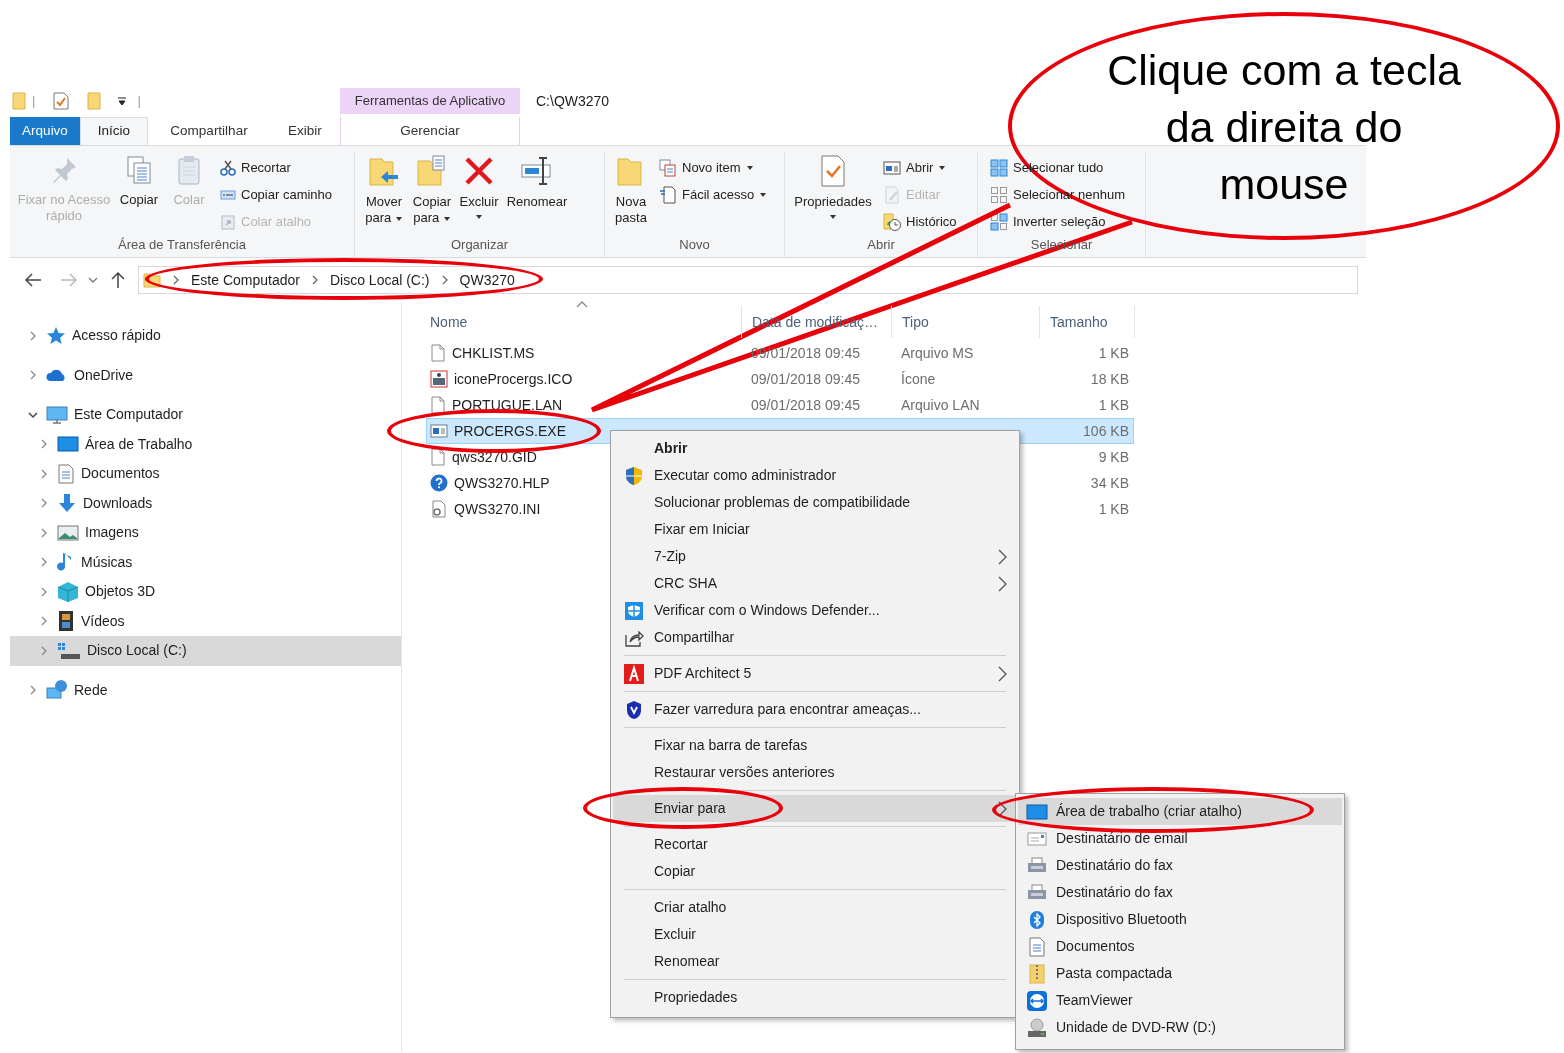 Image resolution: width=1564 pixels, height=1053 pixels. I want to click on size-cell-text: 18 KB, so click(1109, 379).